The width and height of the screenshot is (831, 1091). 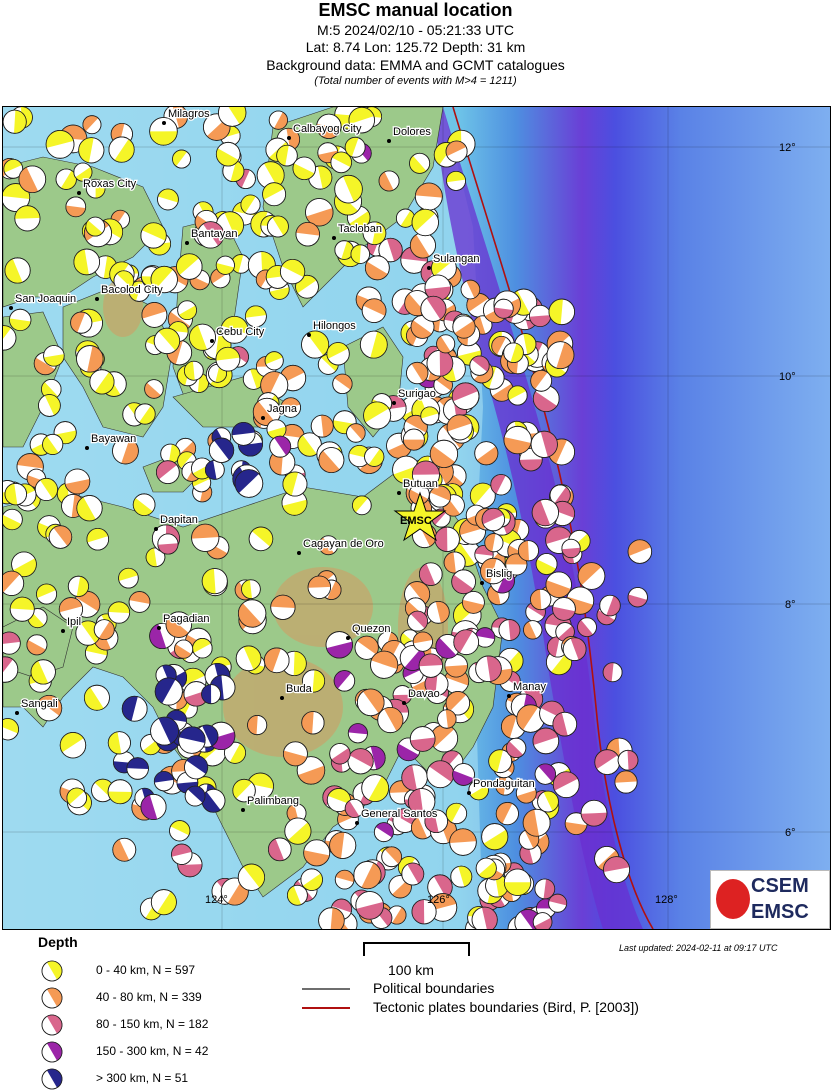 I want to click on place-label: Cebu City, so click(x=240, y=332).